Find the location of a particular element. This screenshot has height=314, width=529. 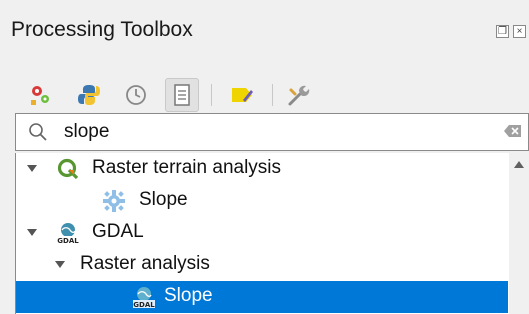

gdal-icon: GDAL is located at coordinates (68, 233).